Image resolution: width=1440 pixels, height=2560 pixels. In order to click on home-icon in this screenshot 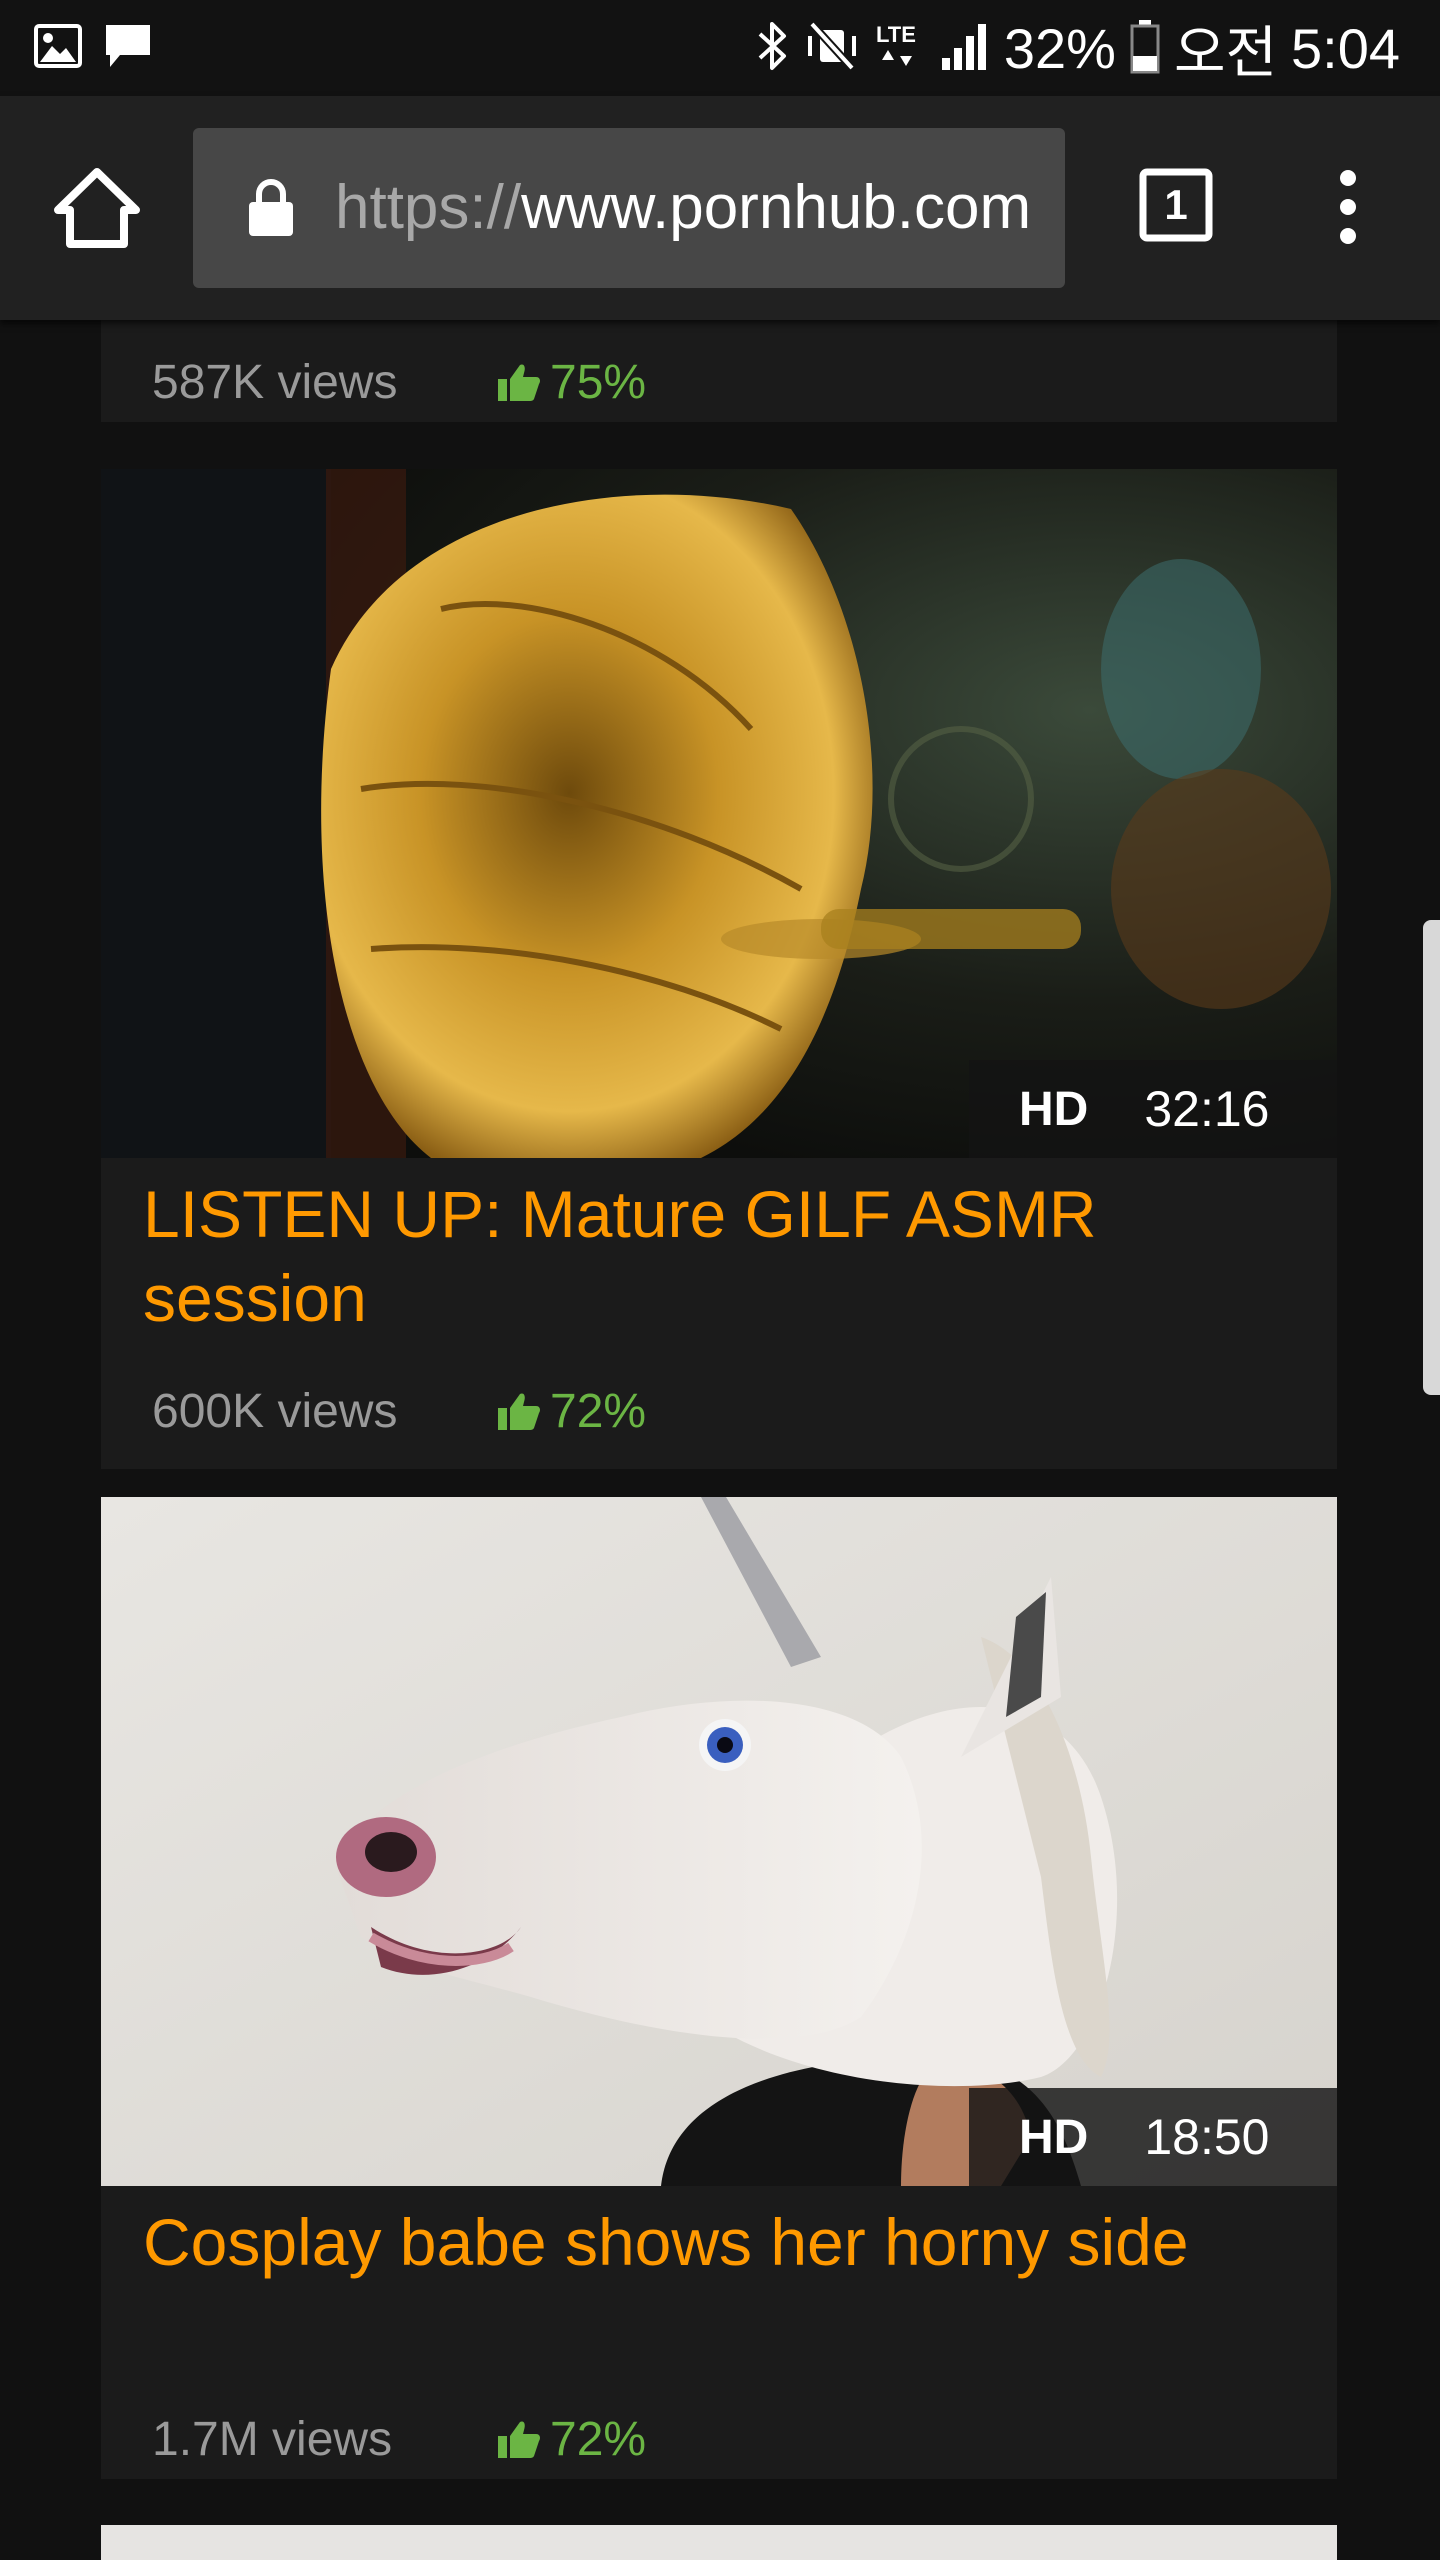, I will do `click(97, 208)`.